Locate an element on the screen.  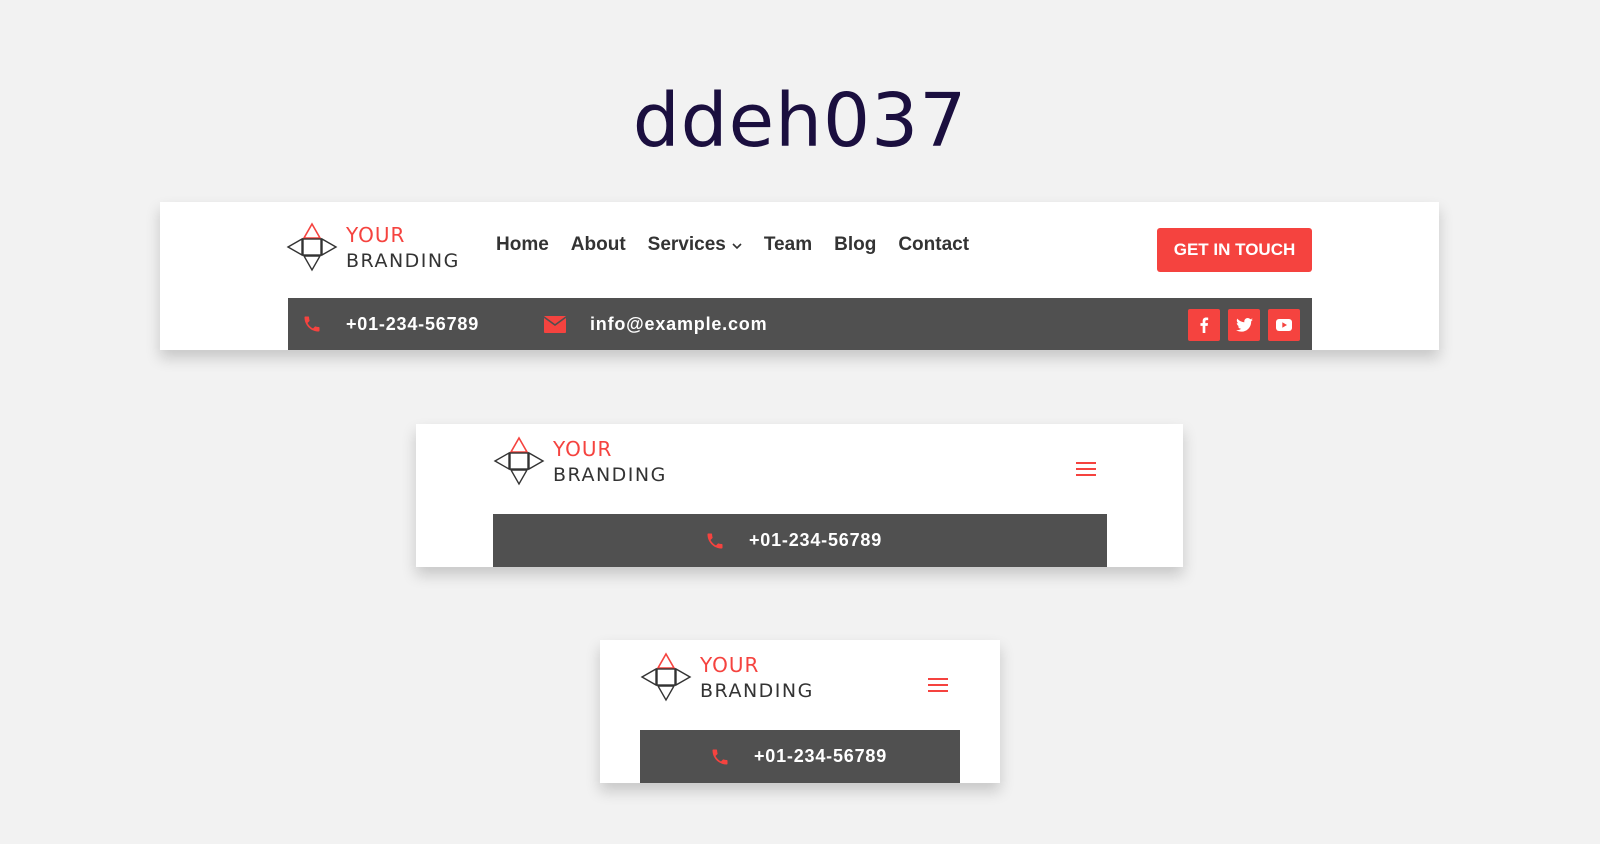
nav-item-team: Team is located at coordinates (788, 245).